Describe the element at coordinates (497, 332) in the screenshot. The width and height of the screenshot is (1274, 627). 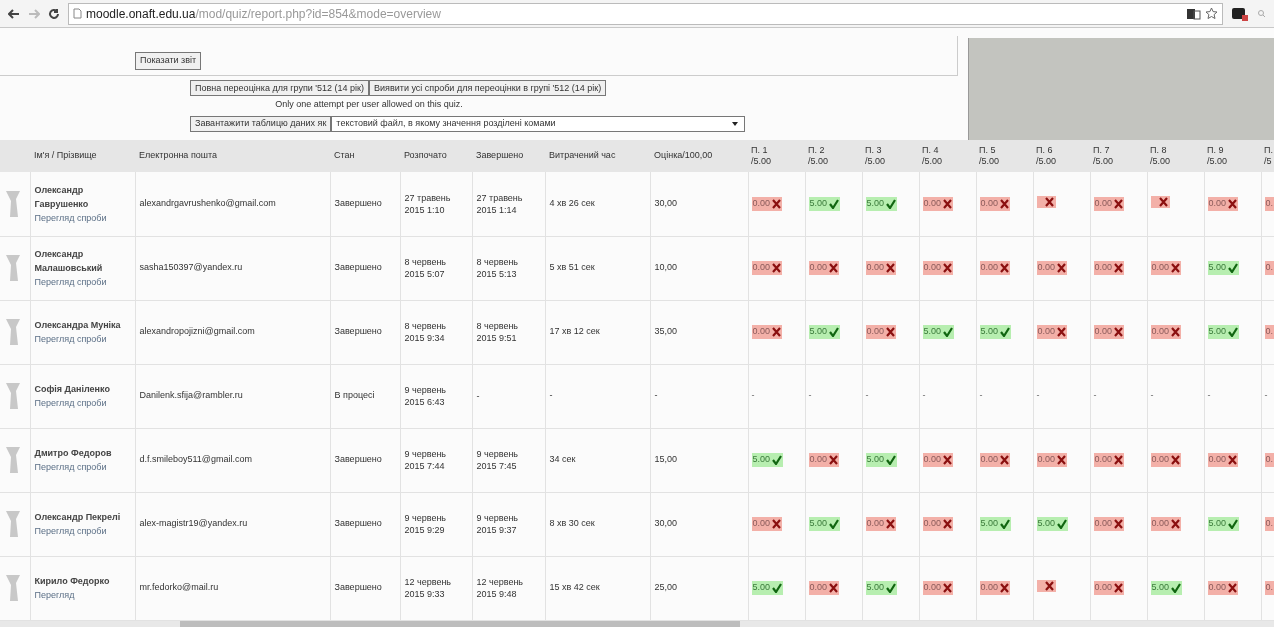
I see `date-cell: 8 червень 2015 9:51` at that location.